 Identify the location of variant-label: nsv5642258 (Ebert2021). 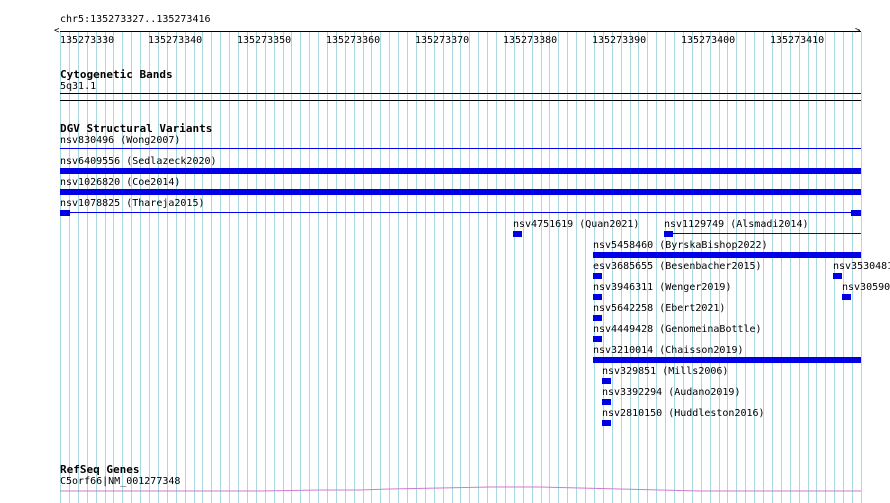
(659, 309).